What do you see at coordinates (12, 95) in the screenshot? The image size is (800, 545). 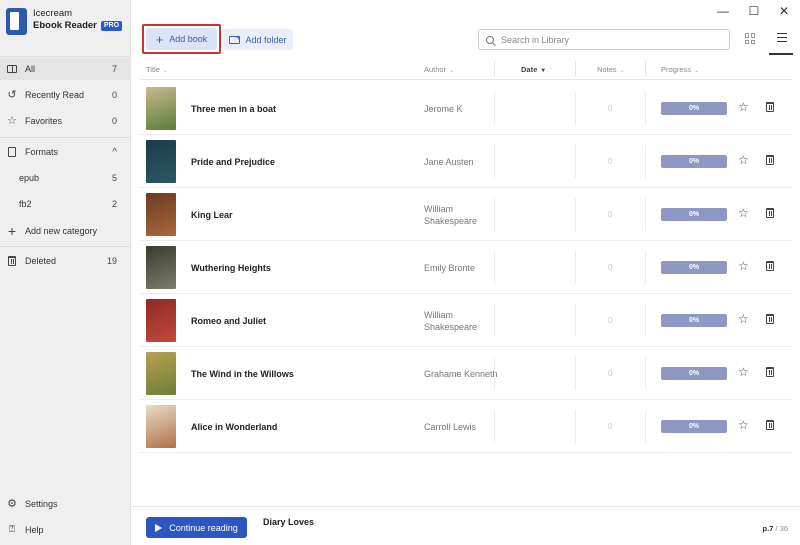 I see `history-icon: ↺` at bounding box center [12, 95].